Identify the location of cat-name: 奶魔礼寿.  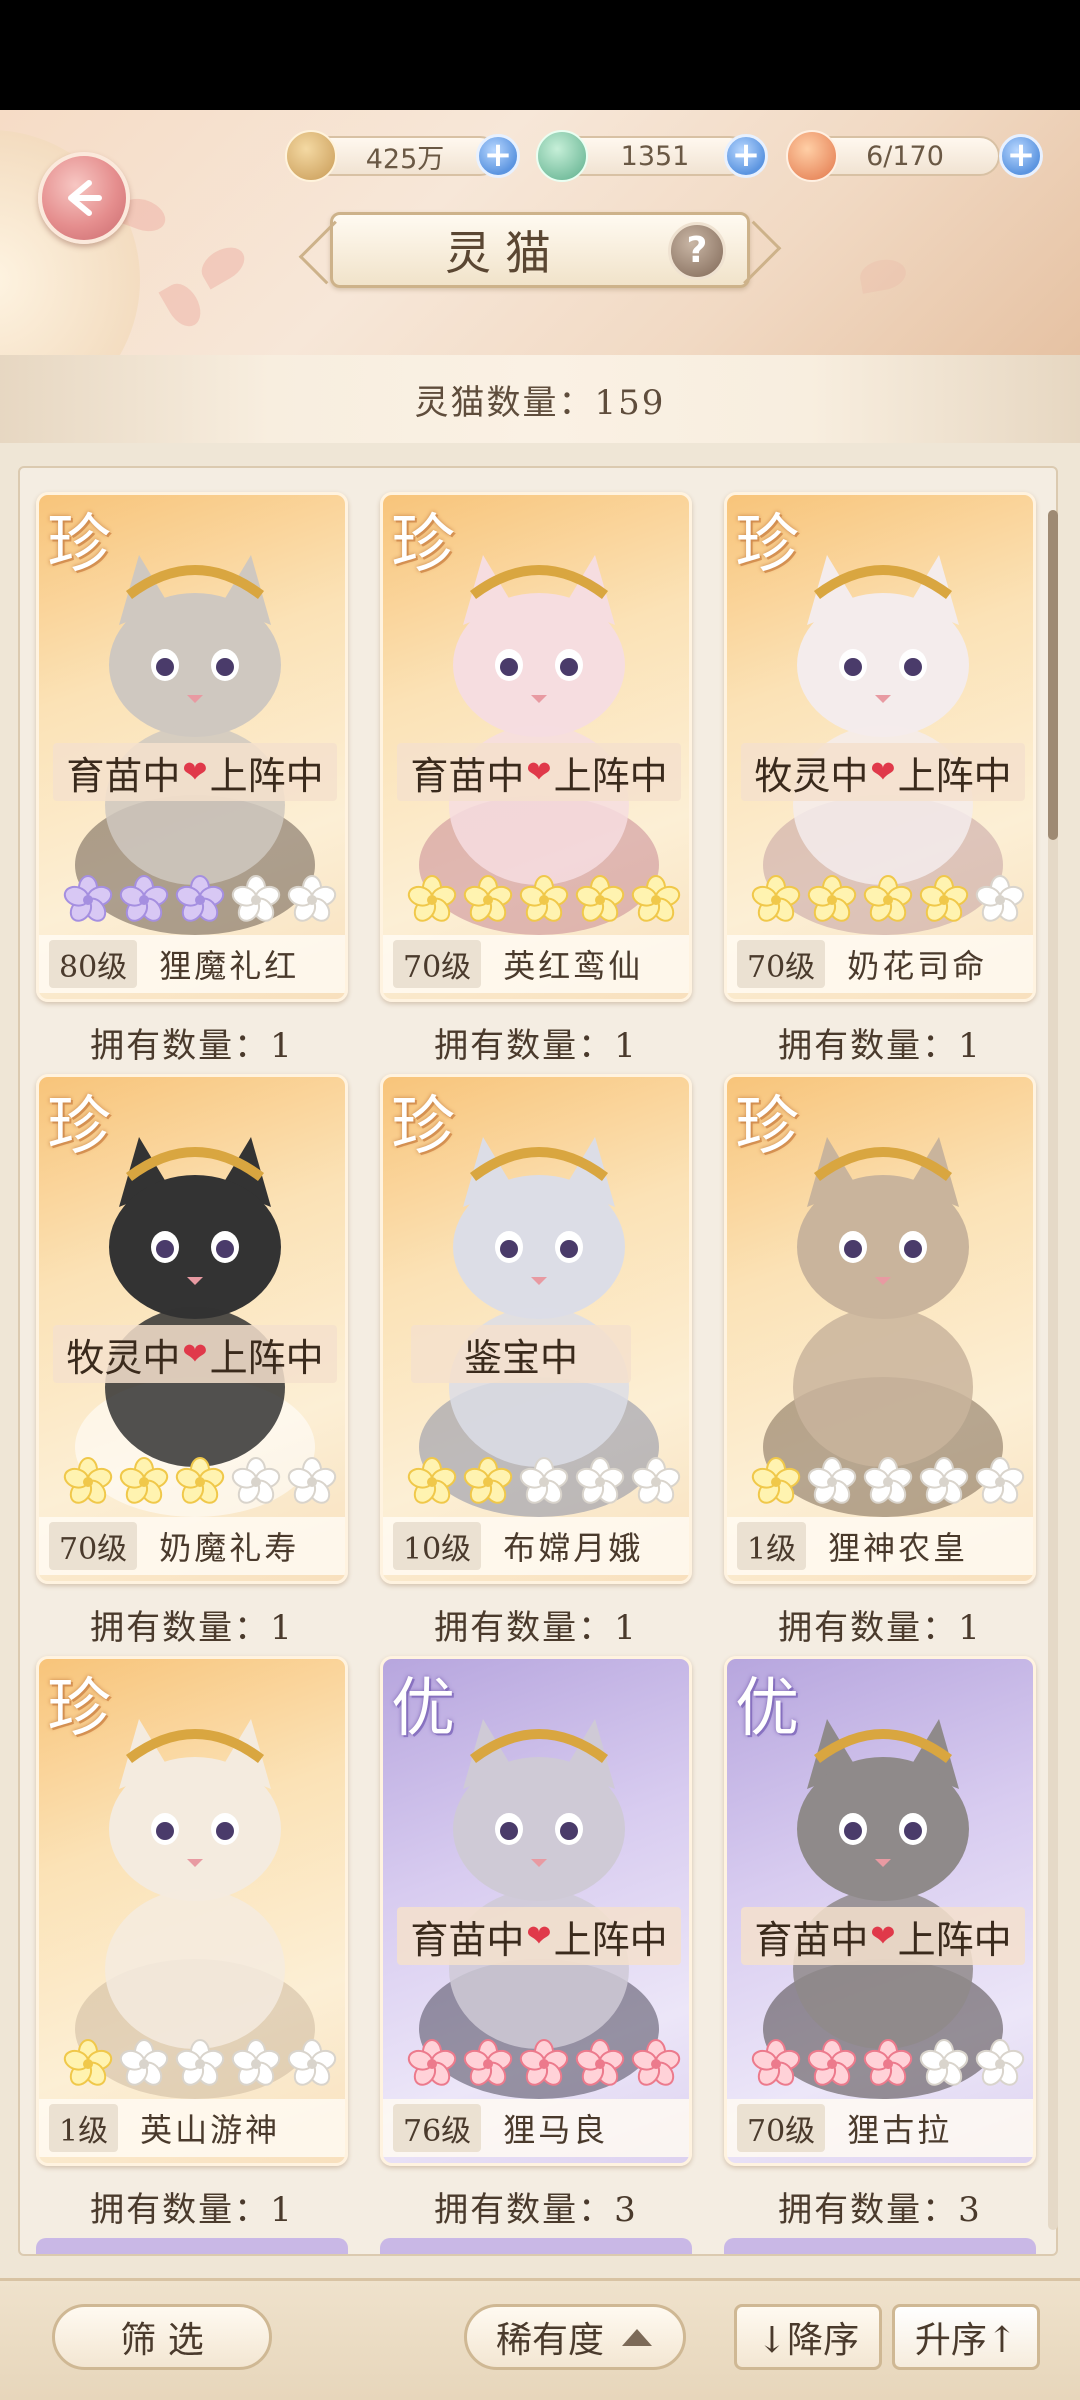
(229, 1548).